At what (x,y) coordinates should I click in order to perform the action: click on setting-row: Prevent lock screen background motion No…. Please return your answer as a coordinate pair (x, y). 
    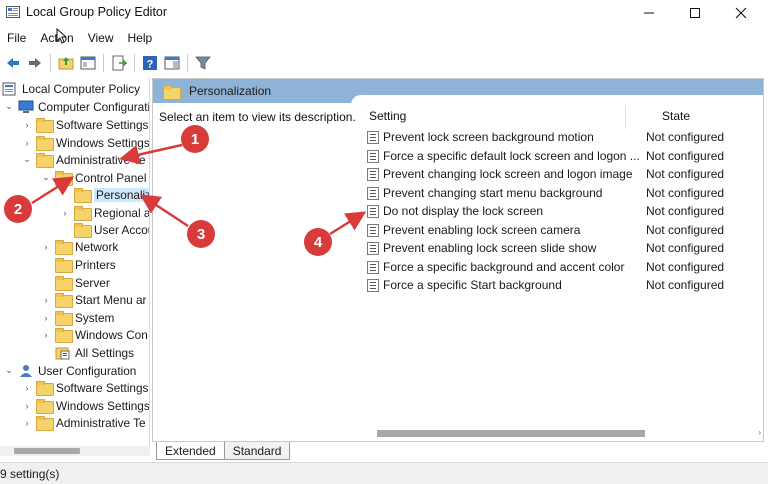
    Looking at the image, I should click on (565, 137).